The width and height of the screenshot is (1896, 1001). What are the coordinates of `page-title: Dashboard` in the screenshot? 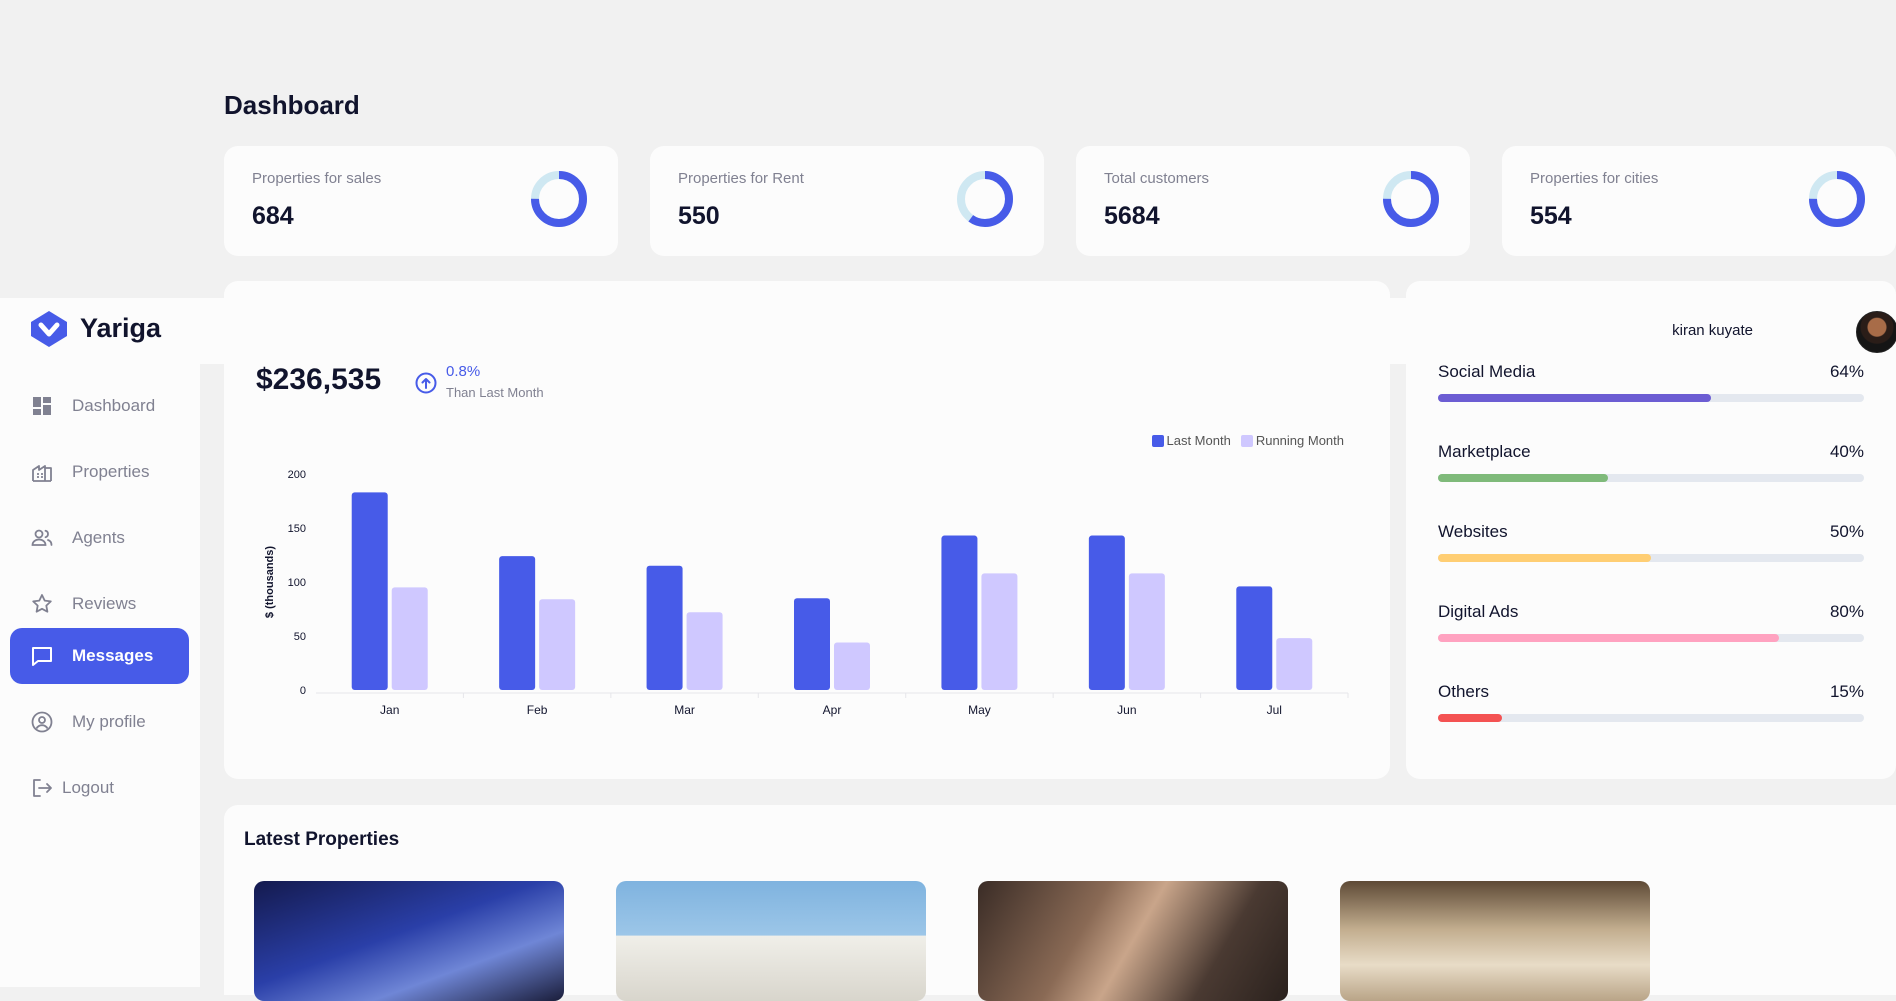 It's located at (292, 105).